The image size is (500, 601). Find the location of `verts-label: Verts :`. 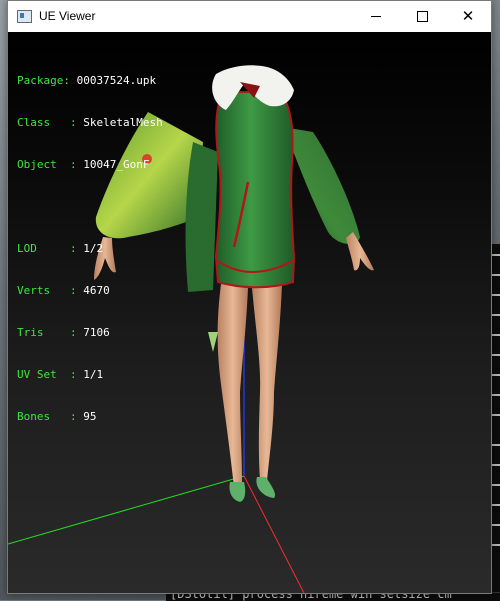

verts-label: Verts : is located at coordinates (50, 290).